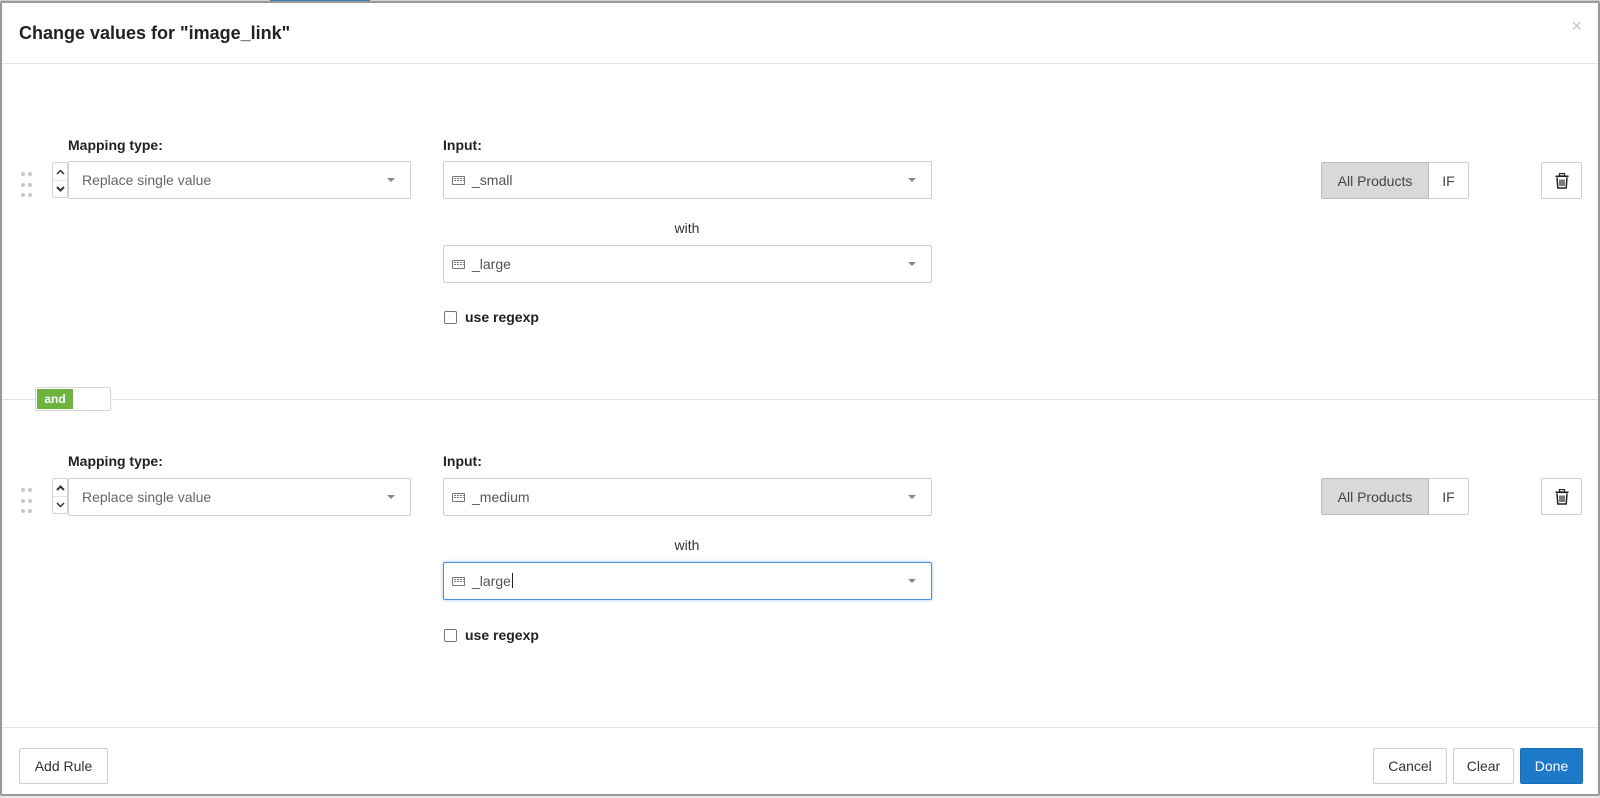 The width and height of the screenshot is (1600, 798). I want to click on input-value-text: _medium, so click(501, 497).